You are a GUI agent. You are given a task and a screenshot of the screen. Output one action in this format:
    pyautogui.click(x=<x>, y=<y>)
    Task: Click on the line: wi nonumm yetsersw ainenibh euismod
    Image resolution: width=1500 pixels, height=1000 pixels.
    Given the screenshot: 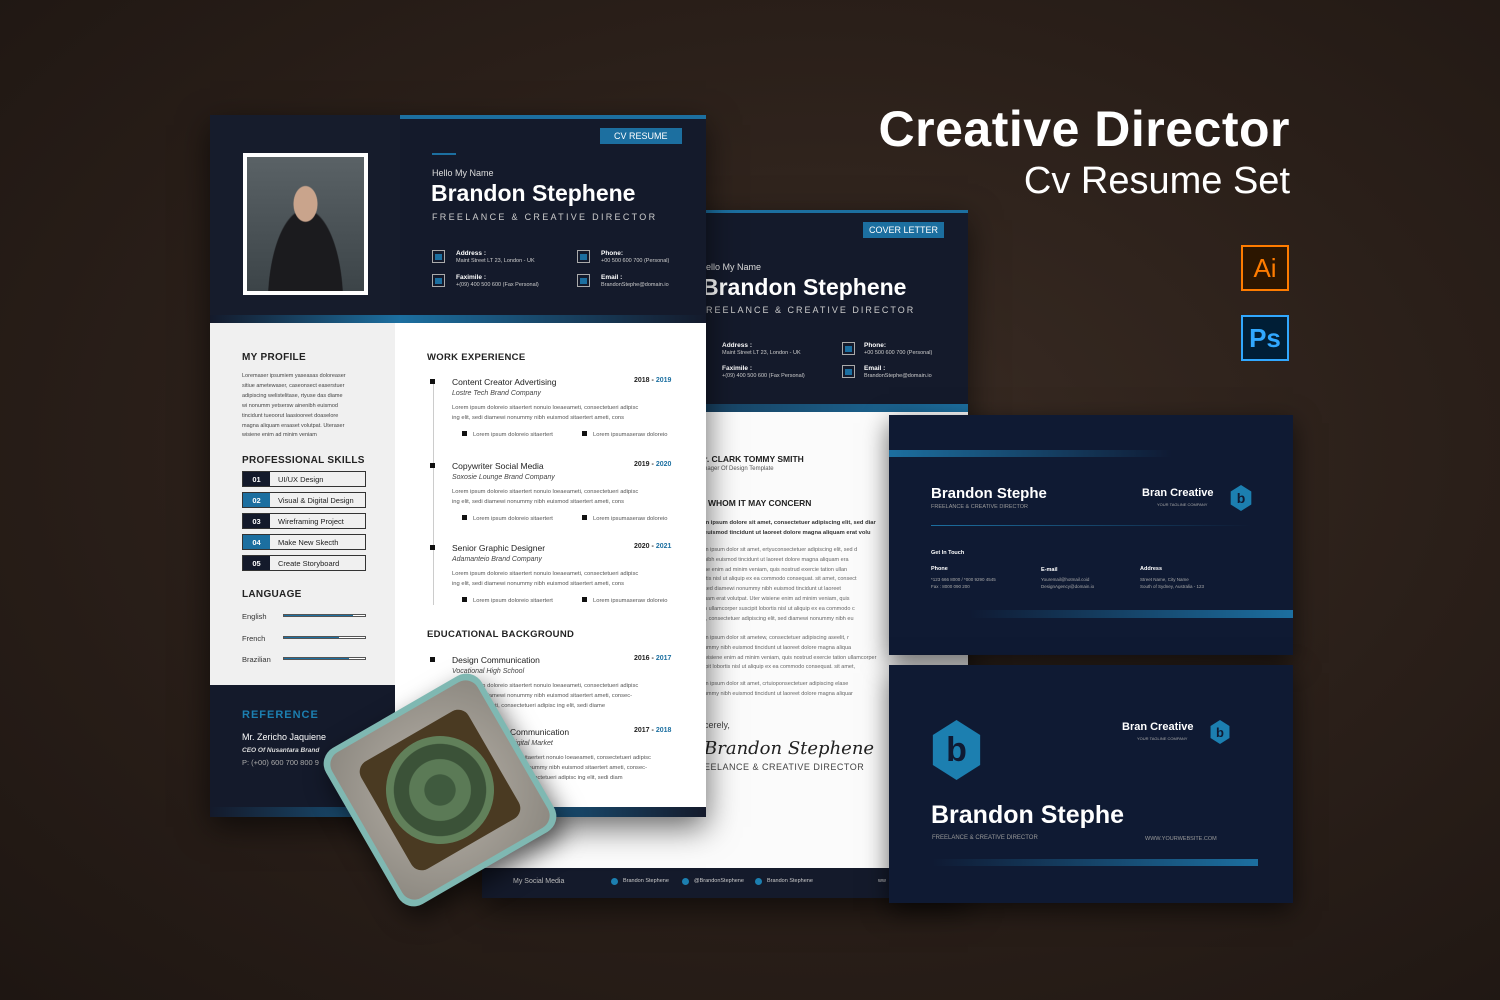 What is the action you would take?
    pyautogui.click(x=290, y=405)
    